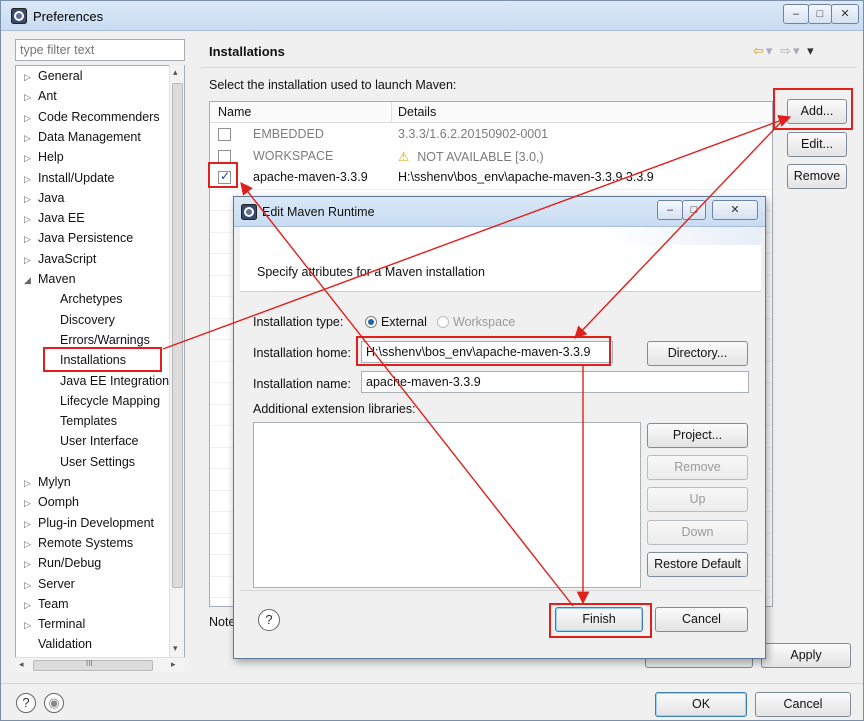 The image size is (864, 721). What do you see at coordinates (820, 14) in the screenshot?
I see `maximize-button: □` at bounding box center [820, 14].